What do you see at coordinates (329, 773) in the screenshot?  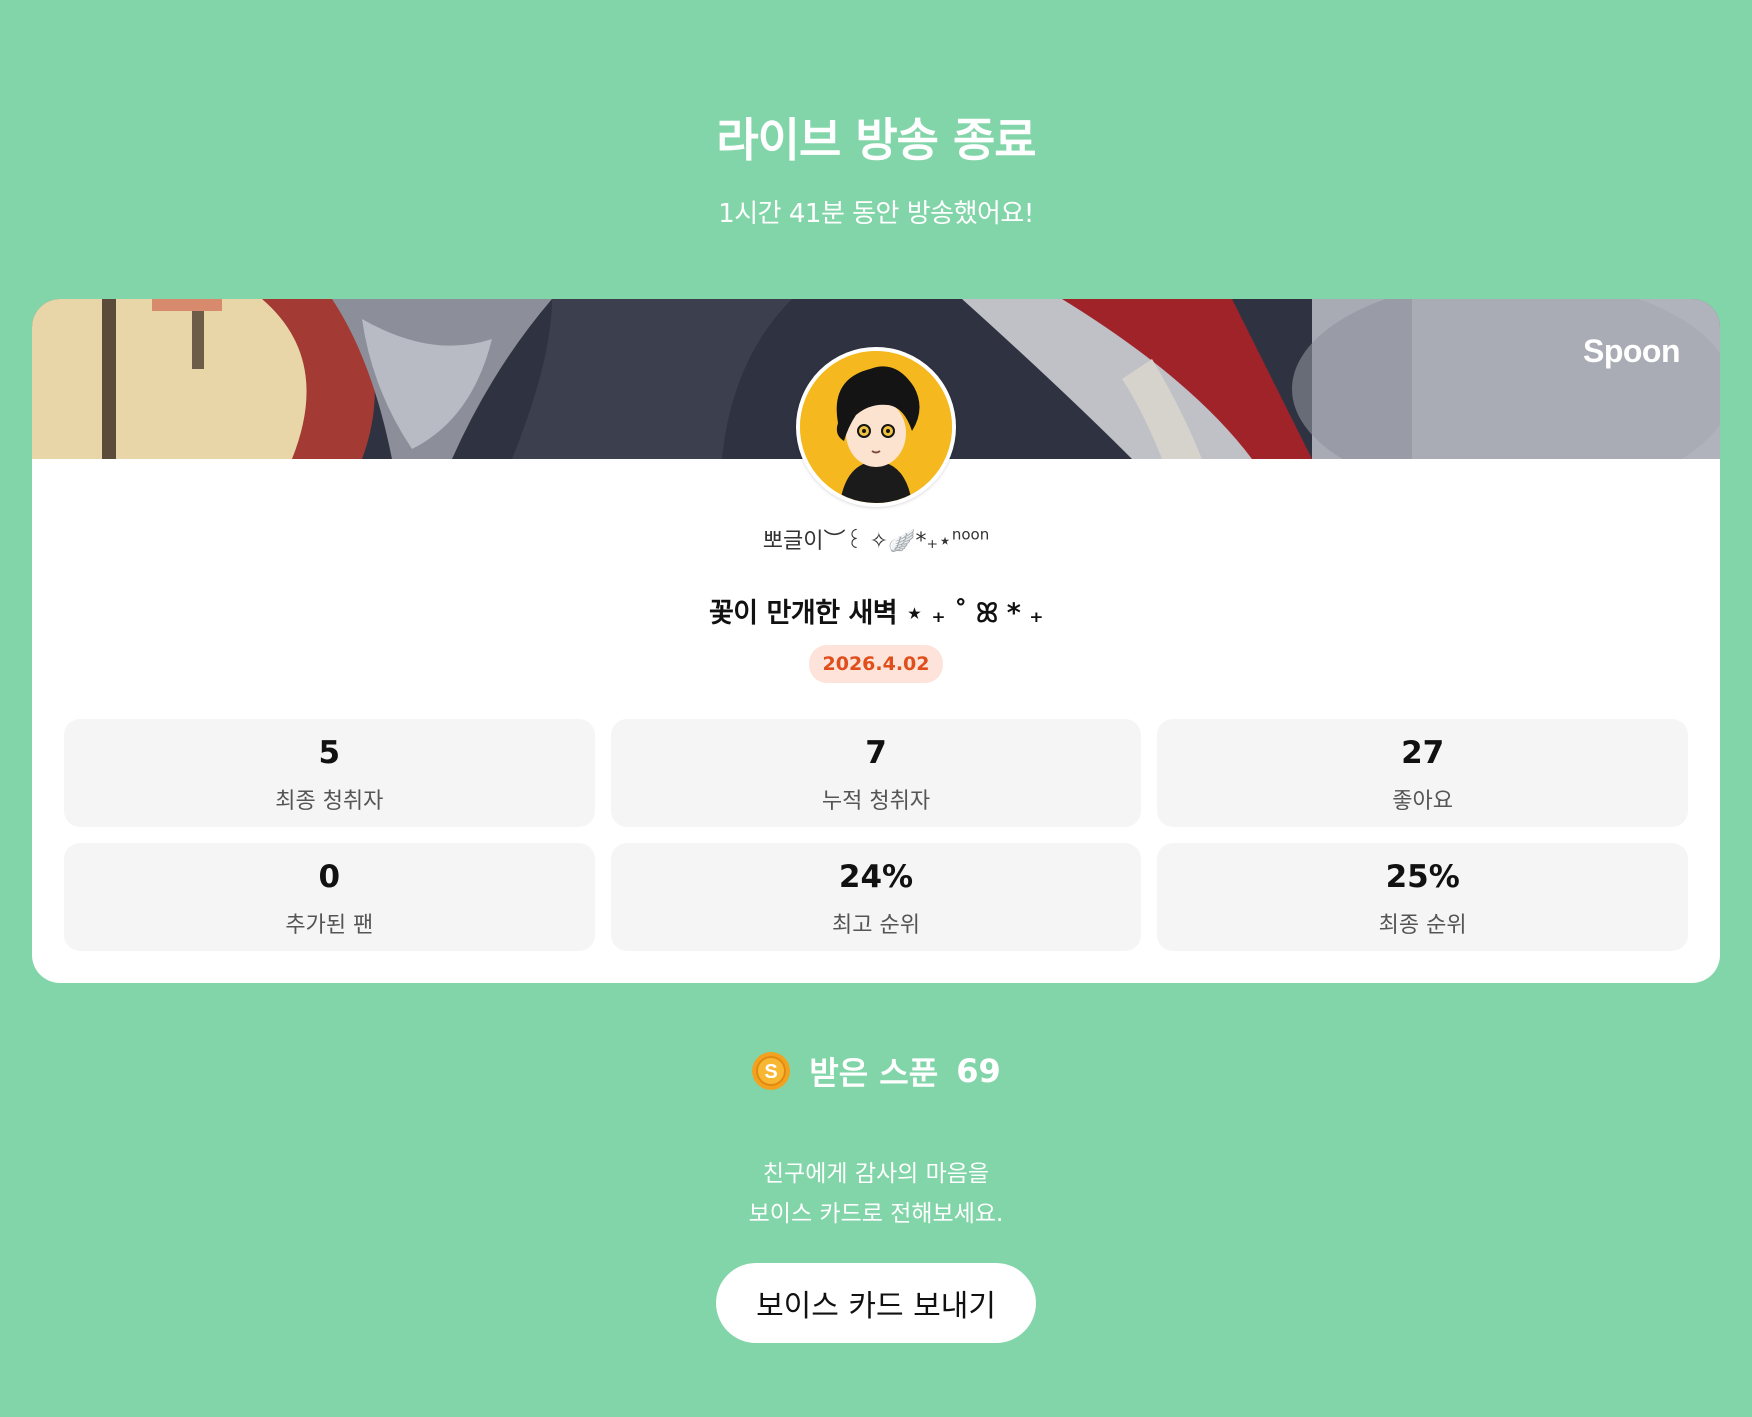 I see `stat-final-listeners: 5 최종 청취자` at bounding box center [329, 773].